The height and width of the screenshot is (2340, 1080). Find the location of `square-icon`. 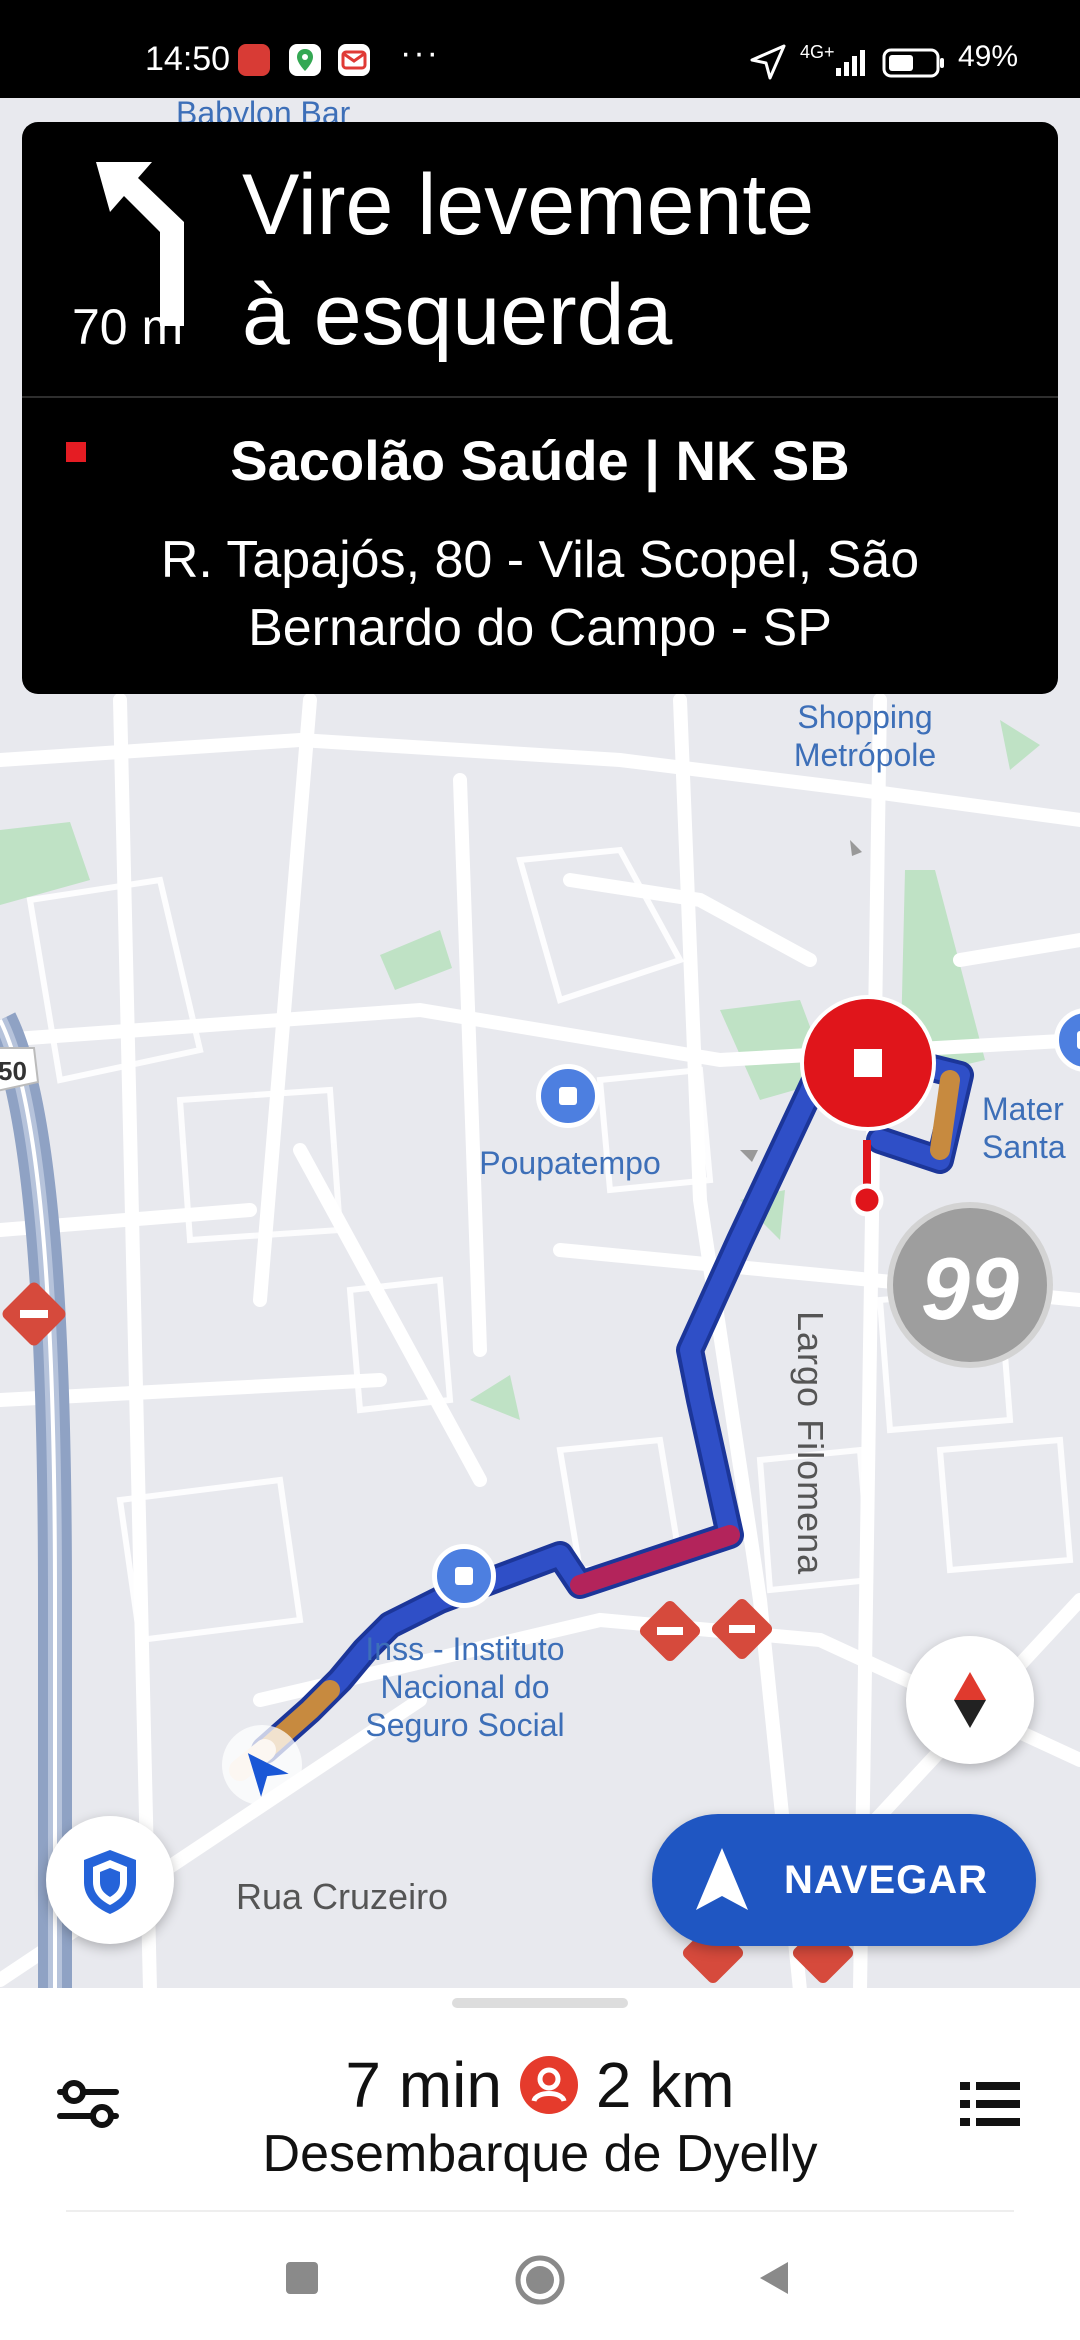

square-icon is located at coordinates (302, 2278).